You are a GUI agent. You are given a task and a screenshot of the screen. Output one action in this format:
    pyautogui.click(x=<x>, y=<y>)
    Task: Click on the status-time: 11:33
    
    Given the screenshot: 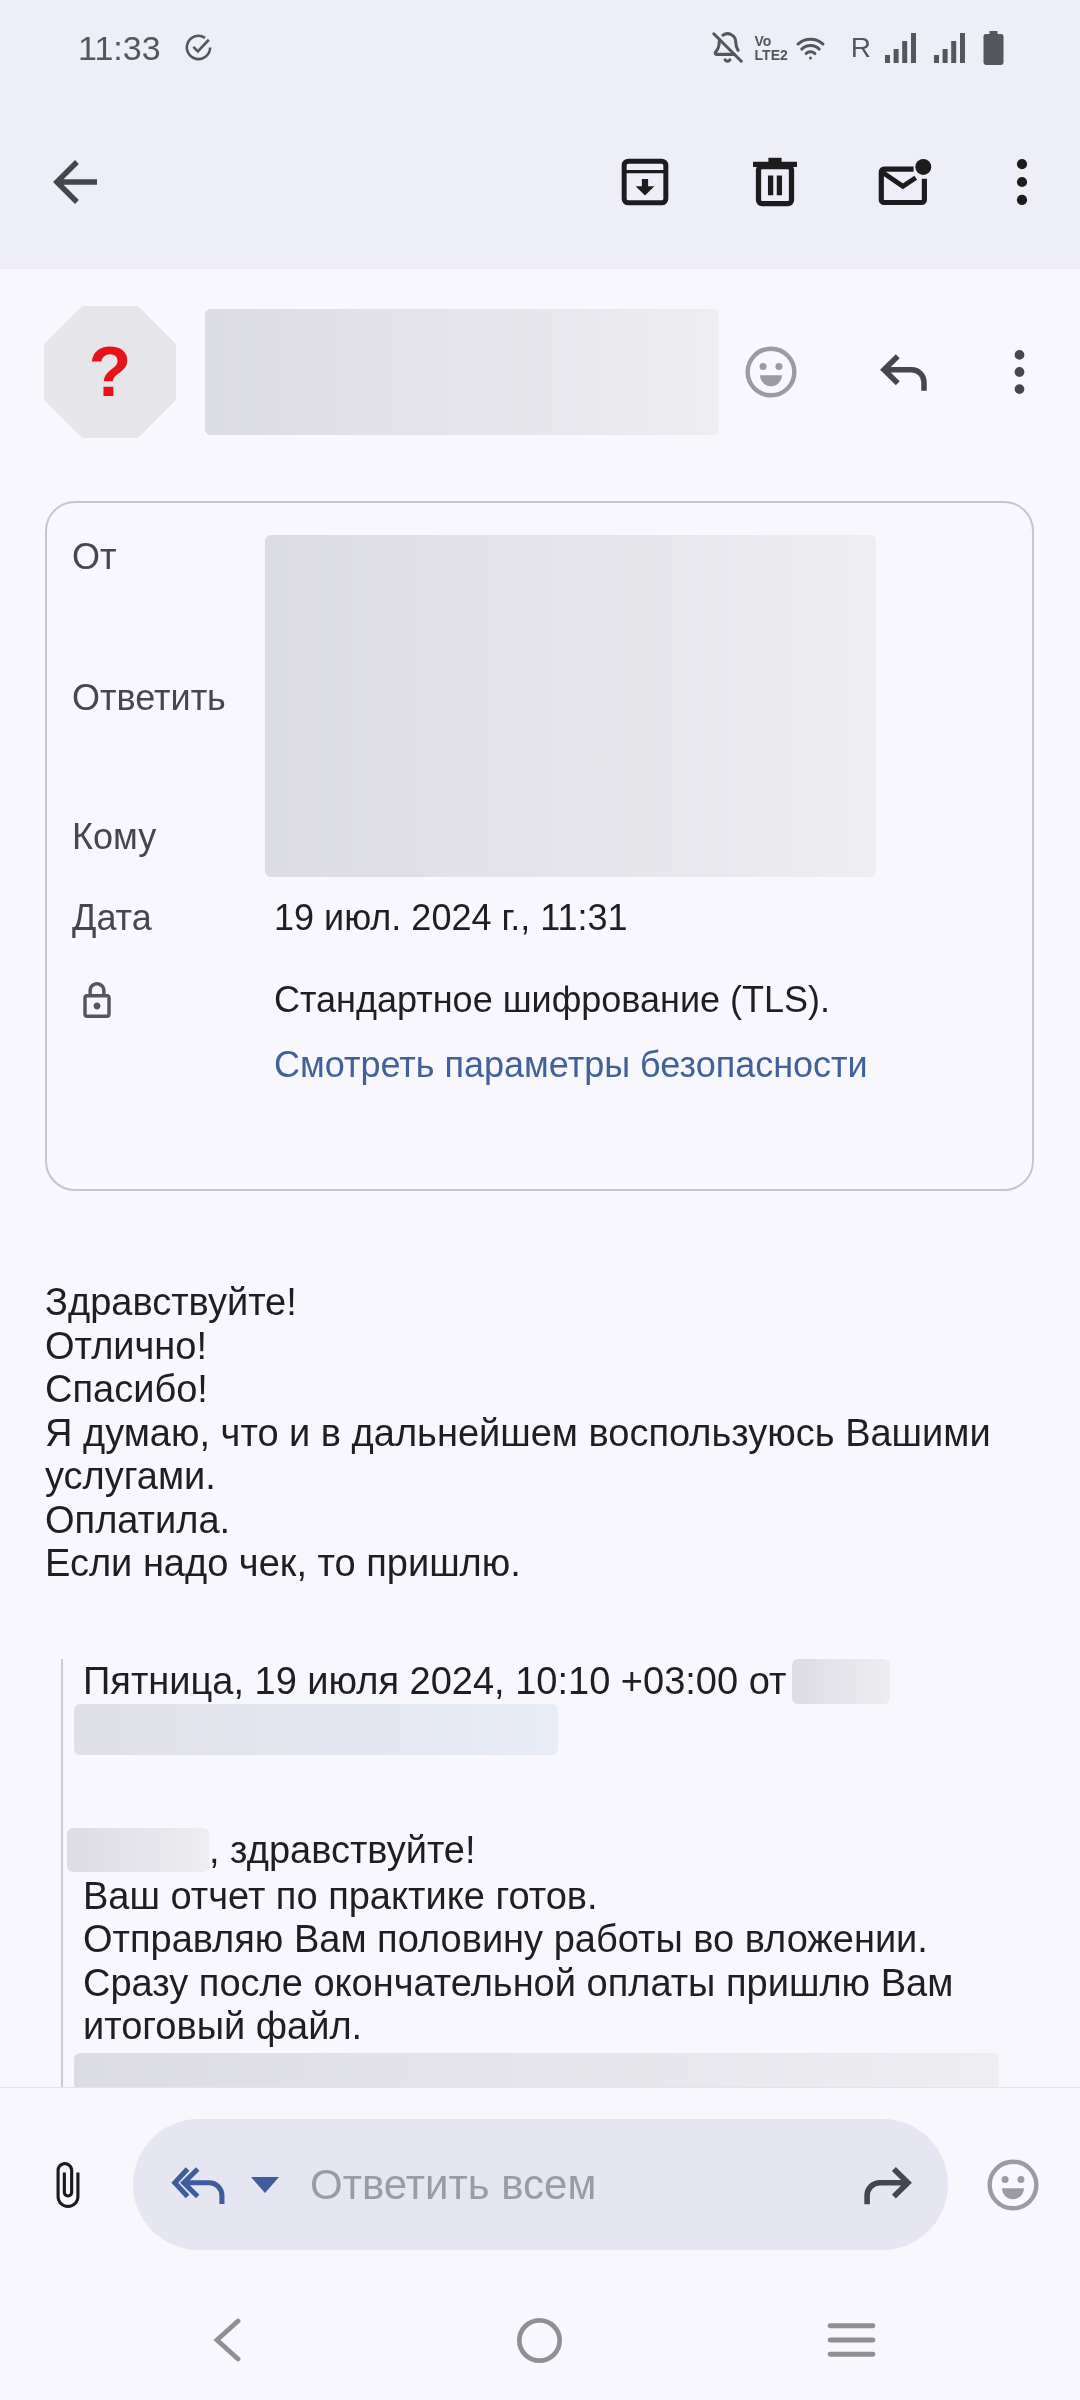 What is the action you would take?
    pyautogui.click(x=119, y=47)
    